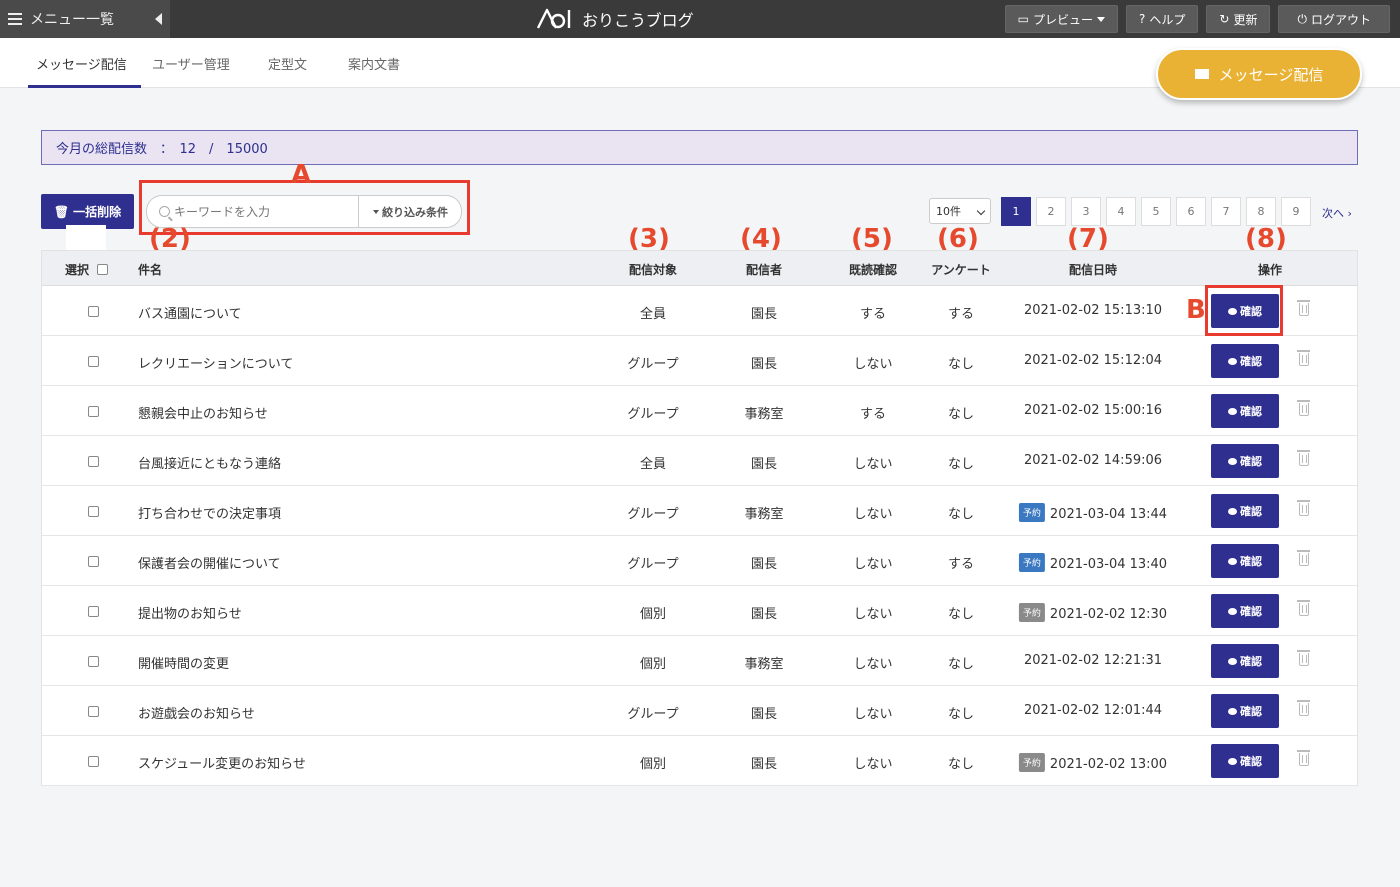 The image size is (1400, 887). Describe the element at coordinates (1296, 211) in the screenshot. I see `page-9: 9` at that location.